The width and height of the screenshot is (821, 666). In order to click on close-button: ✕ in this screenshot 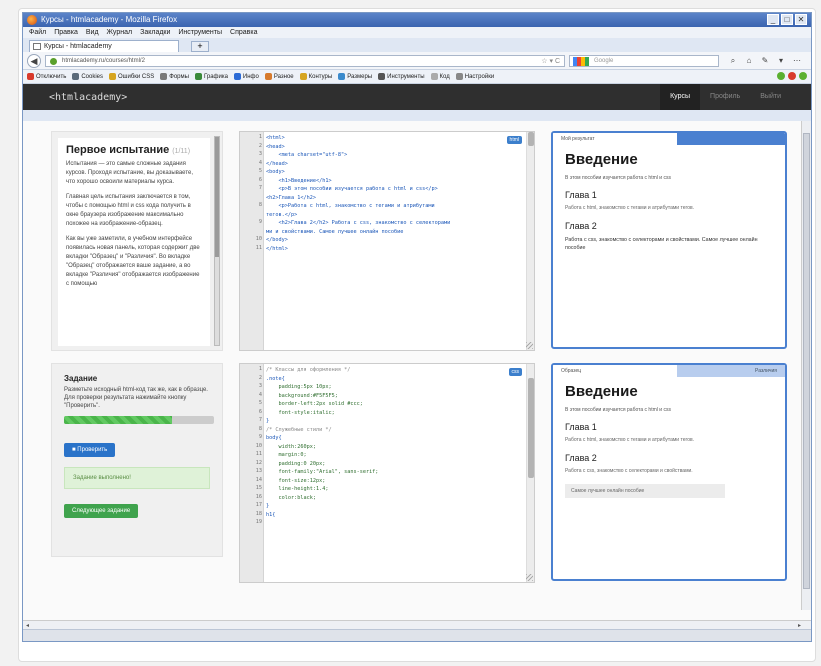, I will do `click(801, 19)`.